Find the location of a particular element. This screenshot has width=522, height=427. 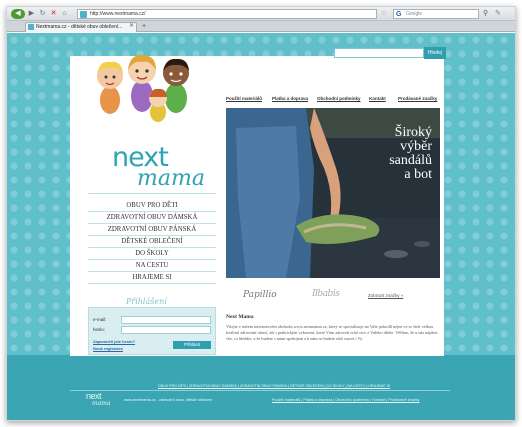

site-search-button: Hledej is located at coordinates (435, 53).